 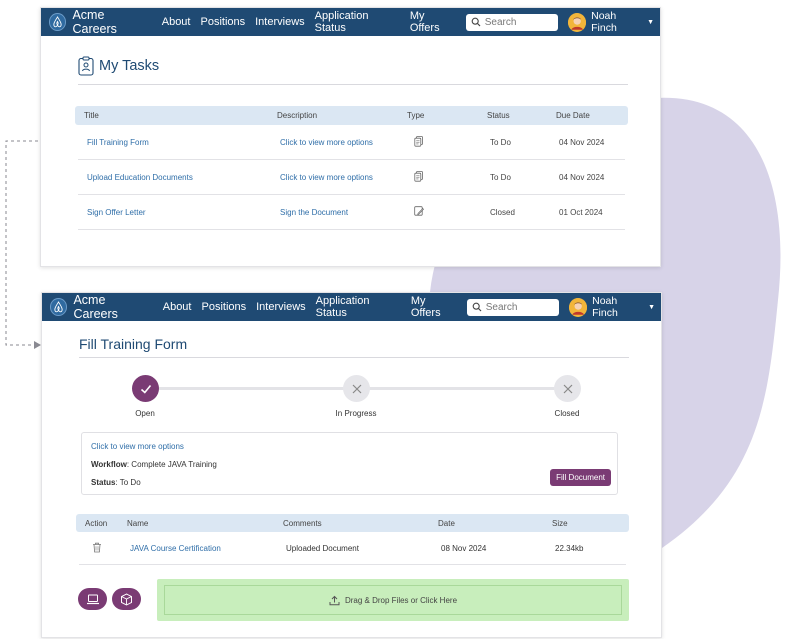 What do you see at coordinates (109, 464) in the screenshot?
I see `workflow-label: Workflow` at bounding box center [109, 464].